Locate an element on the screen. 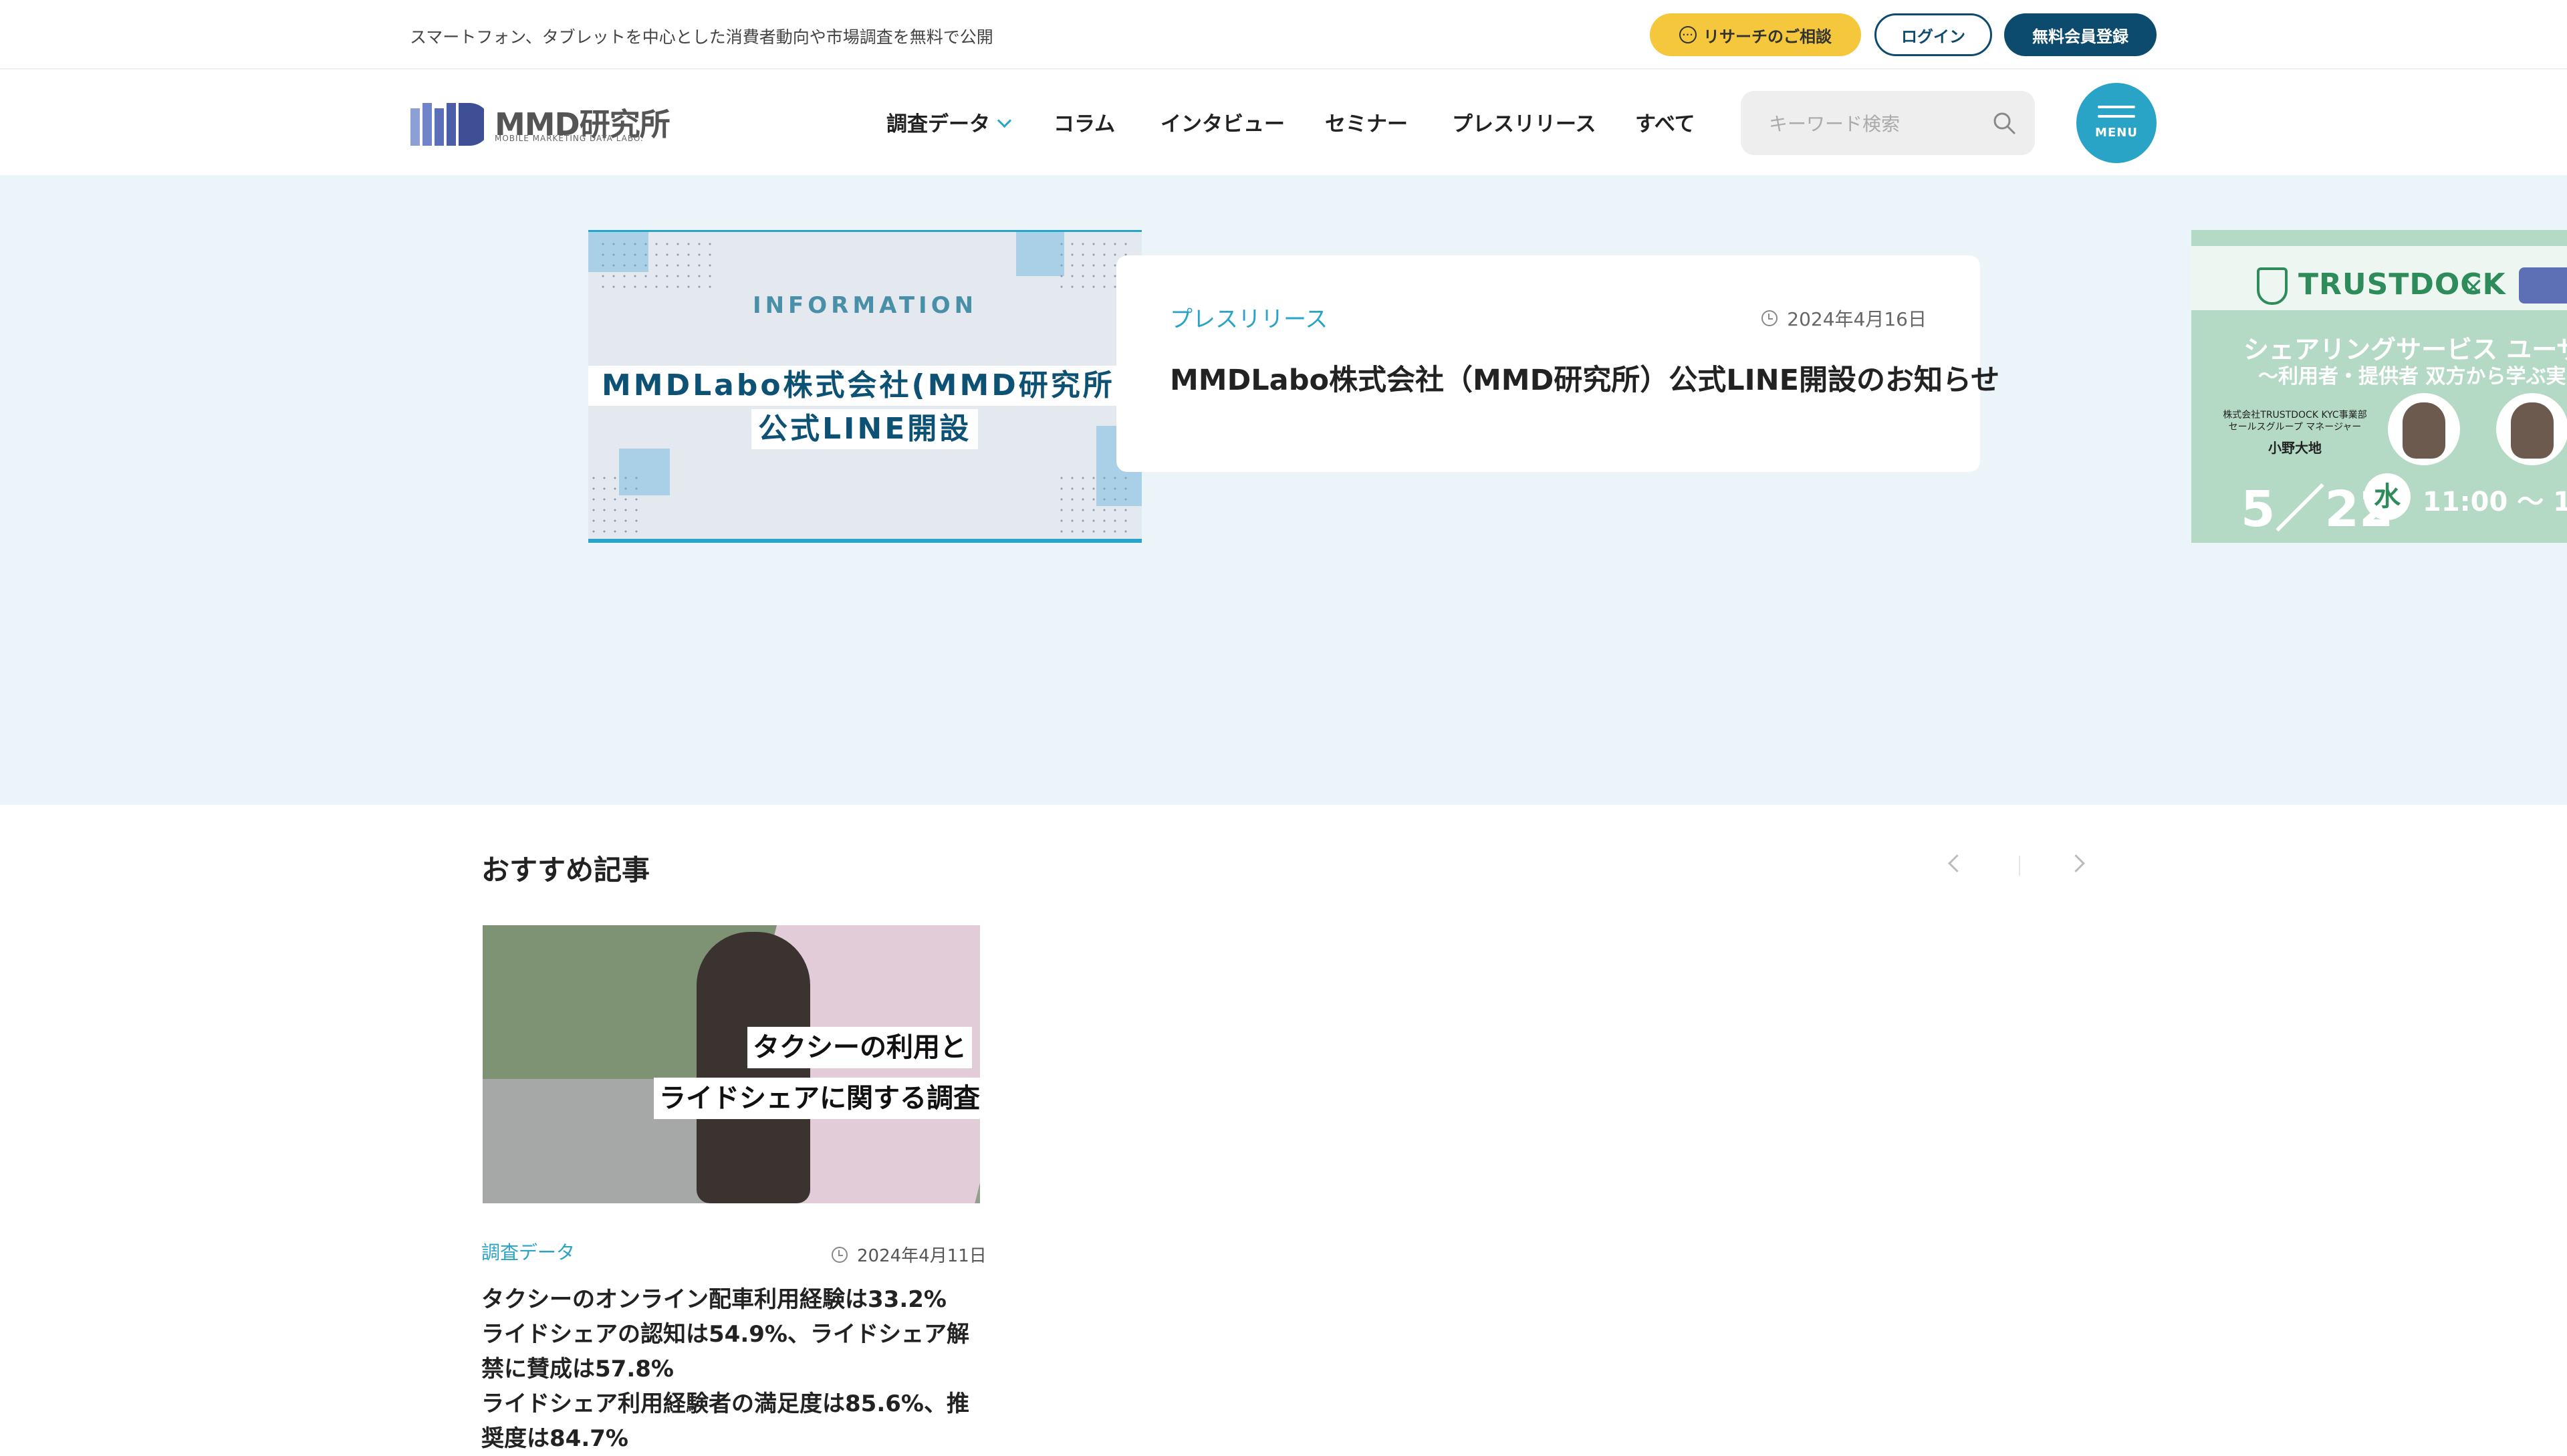  speaker-company: 株式会社TRUSTDOCK KYC事業部 セールスグループ マネージャー is located at coordinates (2295, 421).